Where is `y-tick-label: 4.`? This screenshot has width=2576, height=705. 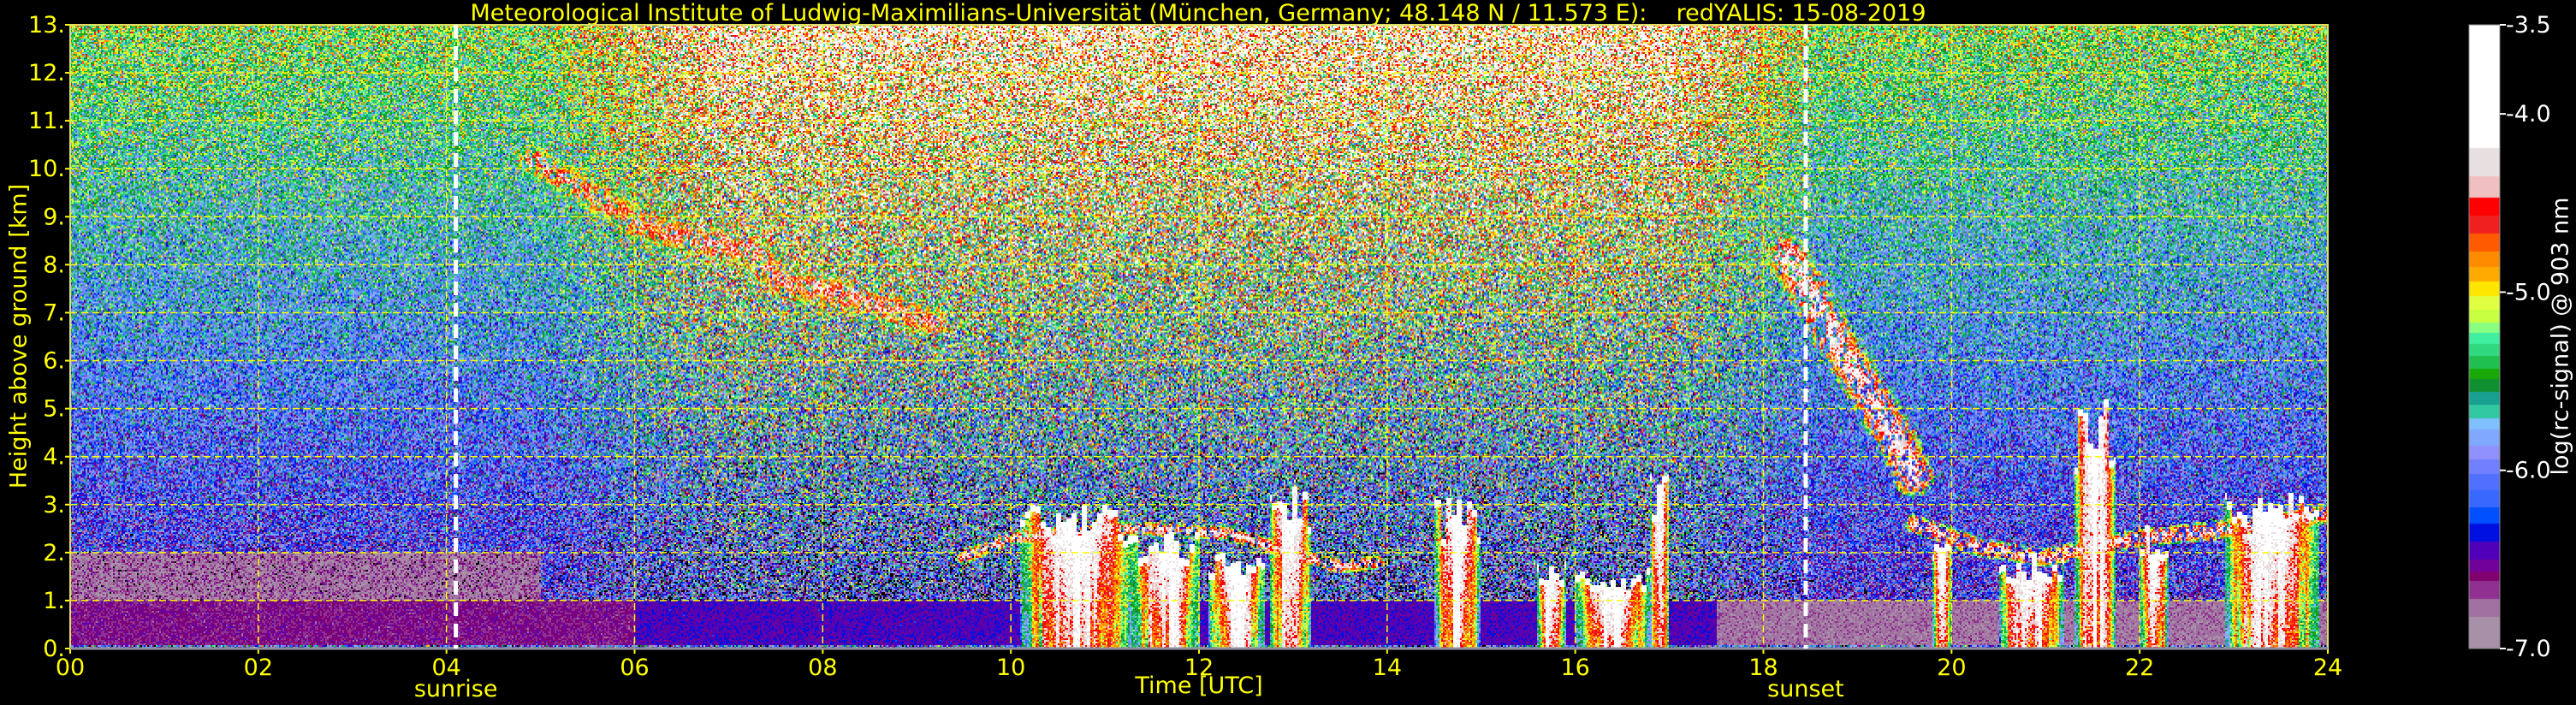 y-tick-label: 4. is located at coordinates (54, 457).